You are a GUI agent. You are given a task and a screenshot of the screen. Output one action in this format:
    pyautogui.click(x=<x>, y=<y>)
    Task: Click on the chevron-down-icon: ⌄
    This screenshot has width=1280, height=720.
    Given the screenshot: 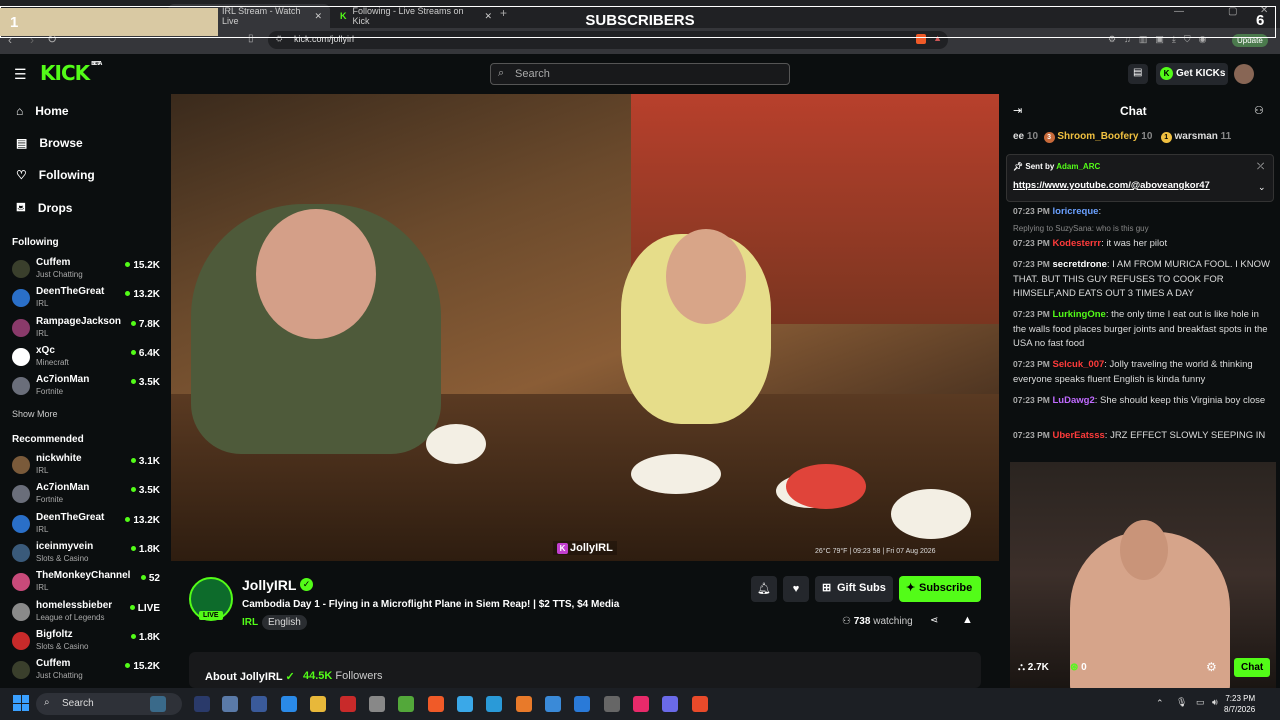 What is the action you would take?
    pyautogui.click(x=1262, y=187)
    